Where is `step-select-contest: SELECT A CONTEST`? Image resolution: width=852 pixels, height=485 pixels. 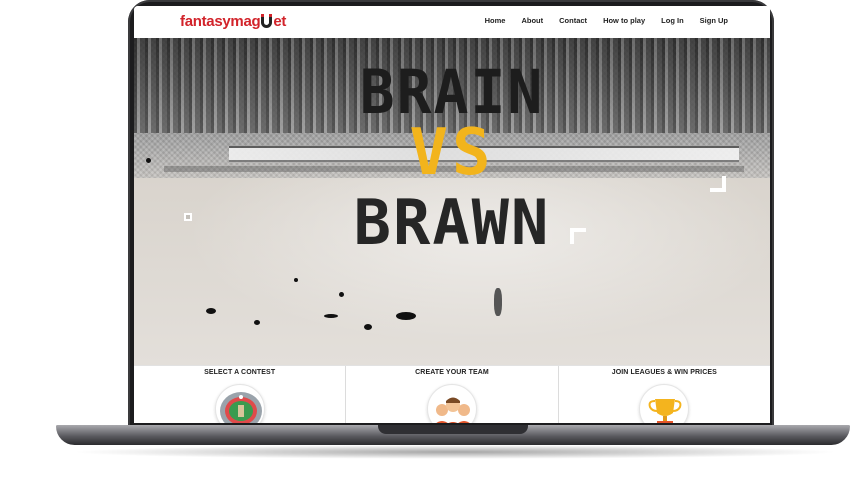
step-select-contest: SELECT A CONTEST is located at coordinates (240, 395).